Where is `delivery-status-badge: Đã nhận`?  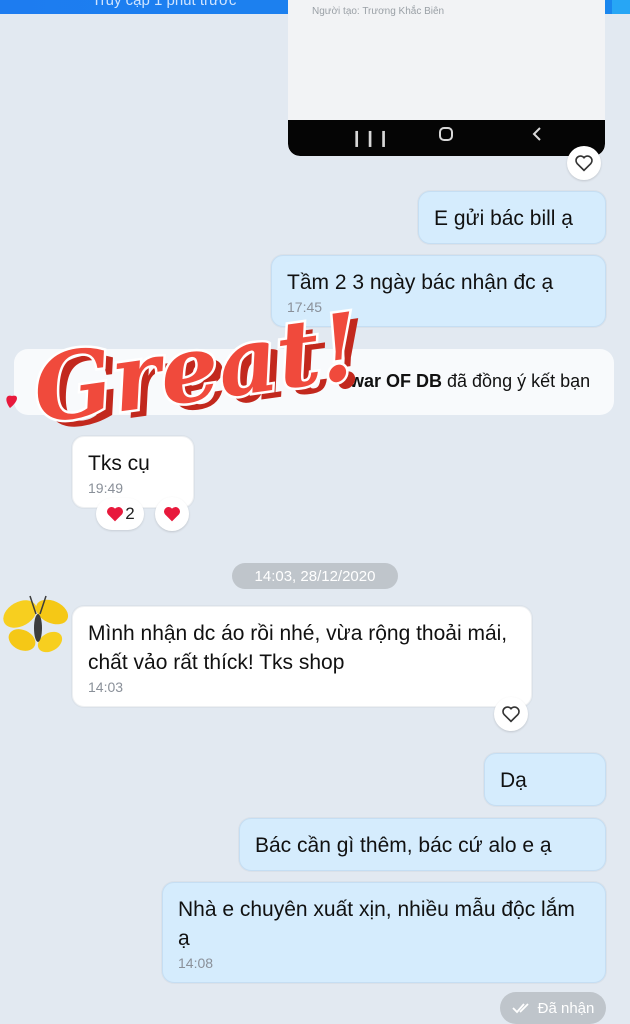
delivery-status-badge: Đã nhận is located at coordinates (553, 1008).